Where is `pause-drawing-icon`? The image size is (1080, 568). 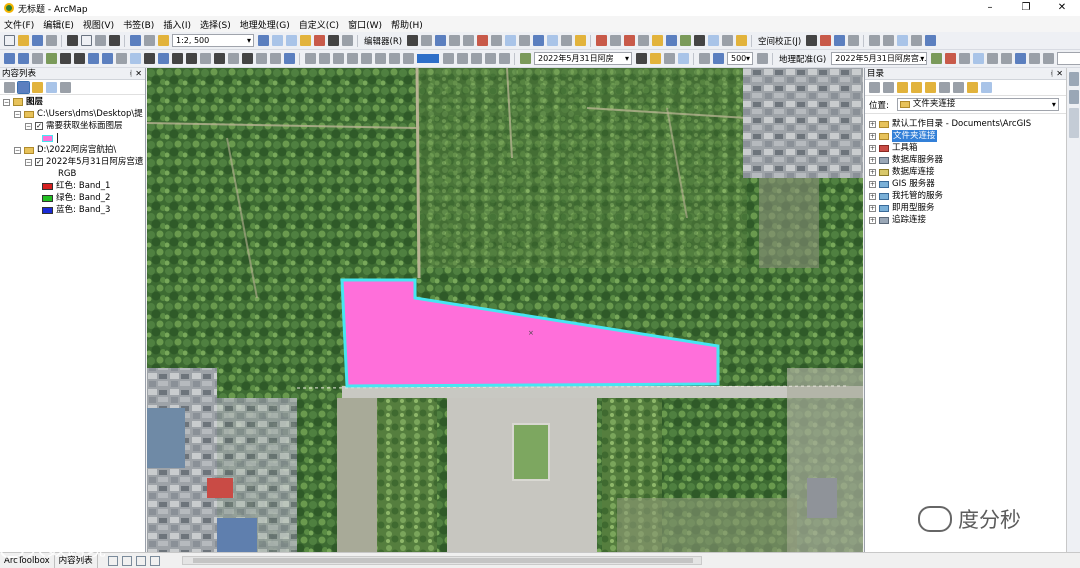
pause-drawing-icon is located at coordinates (154, 560).